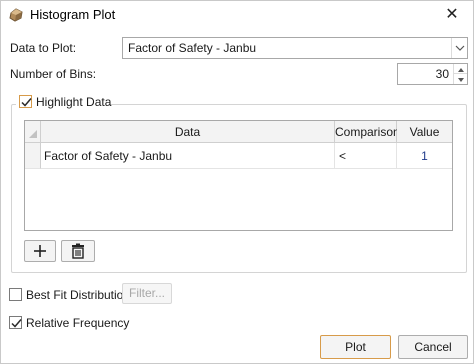 The image size is (474, 364). Describe the element at coordinates (295, 48) in the screenshot. I see `data-to-plot-dropdown: Factor of Safety - Janbu` at that location.